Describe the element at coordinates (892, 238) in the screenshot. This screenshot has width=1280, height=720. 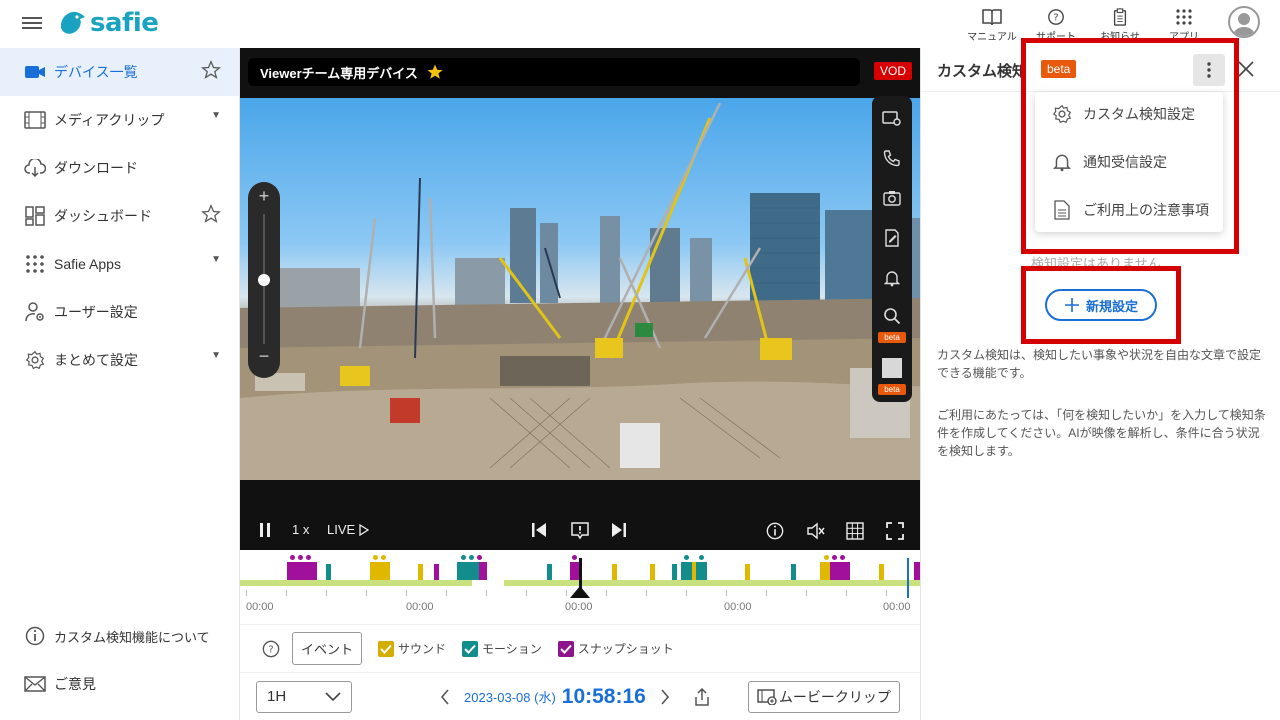
I see `report-button` at that location.